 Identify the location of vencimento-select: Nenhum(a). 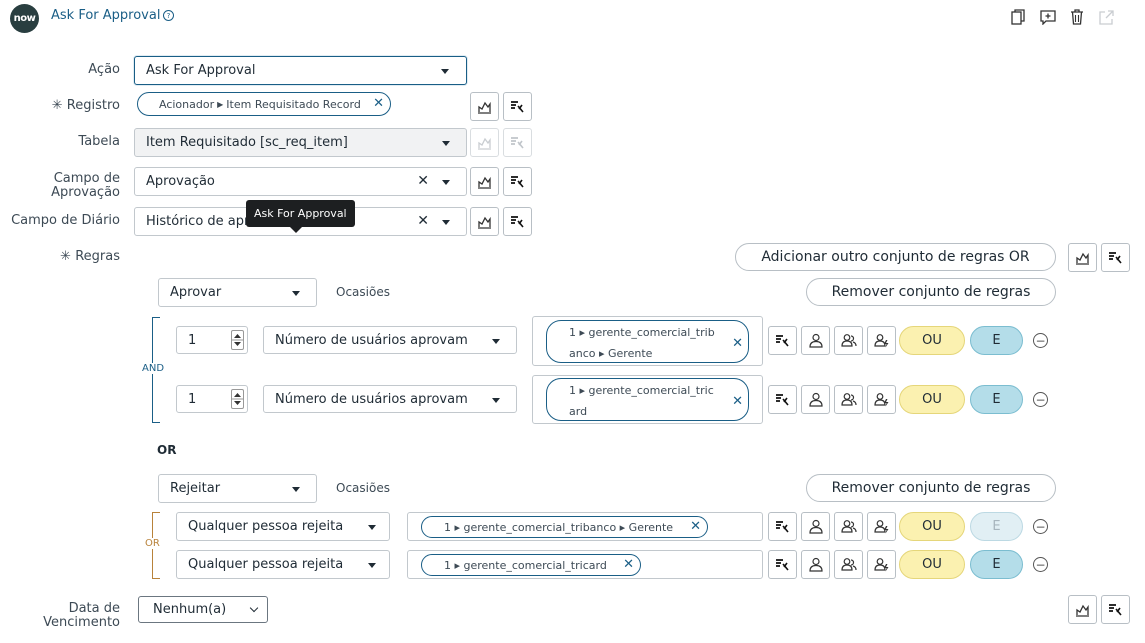
(203, 609).